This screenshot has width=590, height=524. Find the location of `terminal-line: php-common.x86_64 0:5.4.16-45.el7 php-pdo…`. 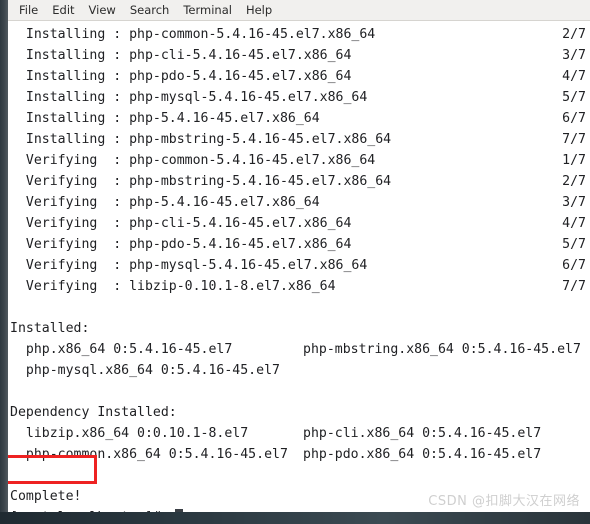

terminal-line: php-common.x86_64 0:5.4.16-45.el7 php-pdo… is located at coordinates (299, 454).